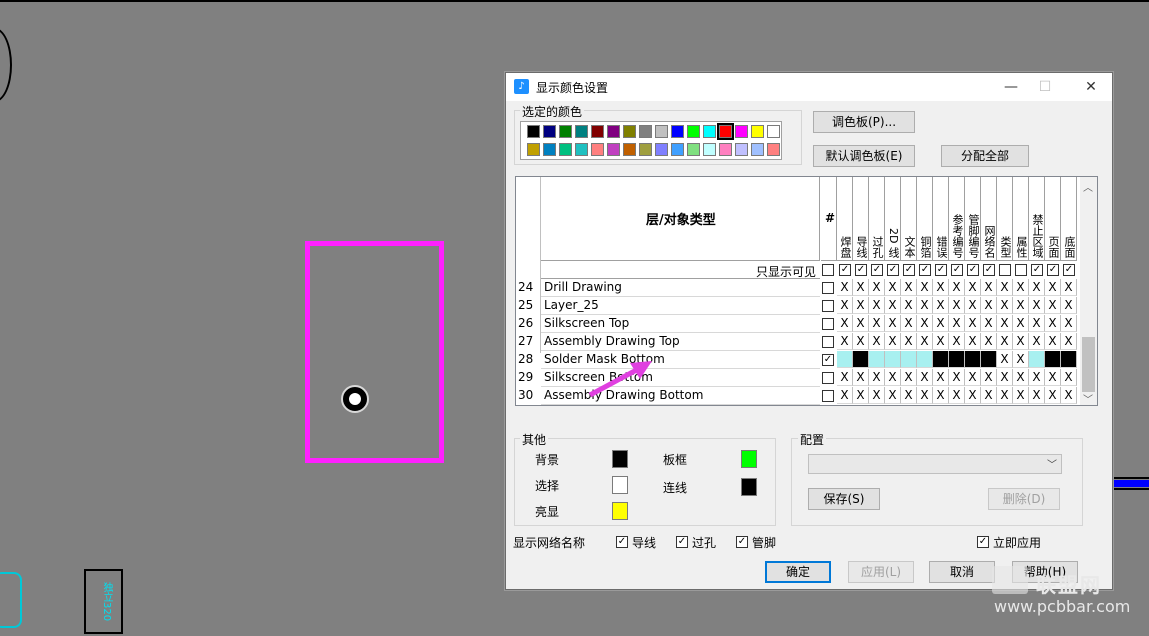 The width and height of the screenshot is (1149, 636). Describe the element at coordinates (620, 485) in the screenshot. I see `selection-color-box` at that location.